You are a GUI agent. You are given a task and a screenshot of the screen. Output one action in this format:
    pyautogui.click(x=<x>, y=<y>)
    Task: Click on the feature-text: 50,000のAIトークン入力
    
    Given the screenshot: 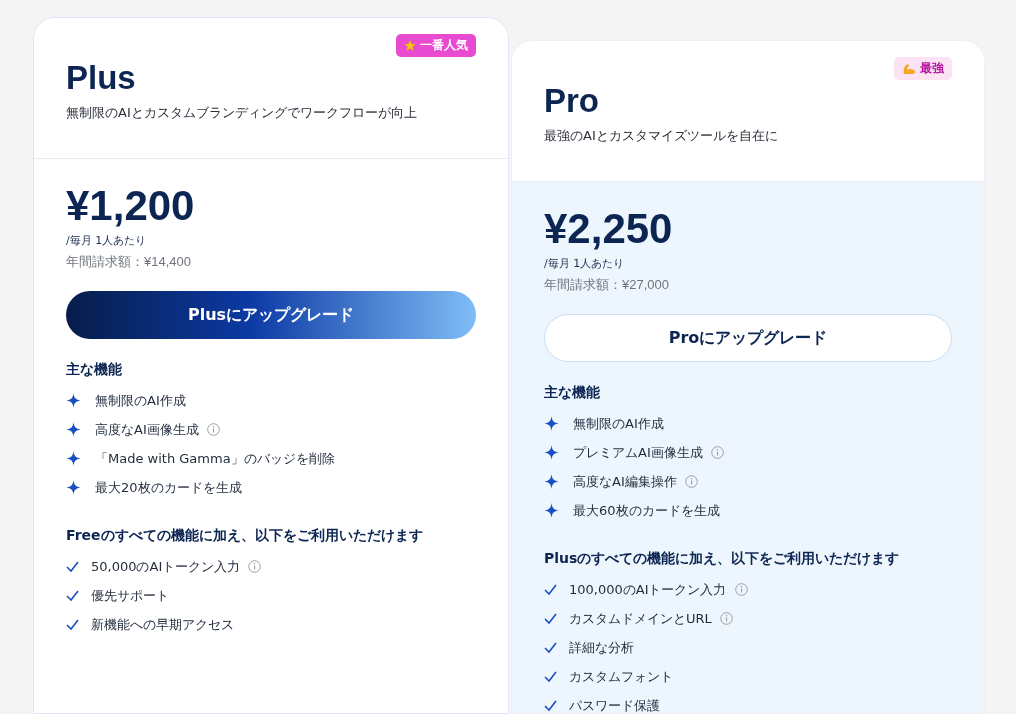 What is the action you would take?
    pyautogui.click(x=166, y=566)
    